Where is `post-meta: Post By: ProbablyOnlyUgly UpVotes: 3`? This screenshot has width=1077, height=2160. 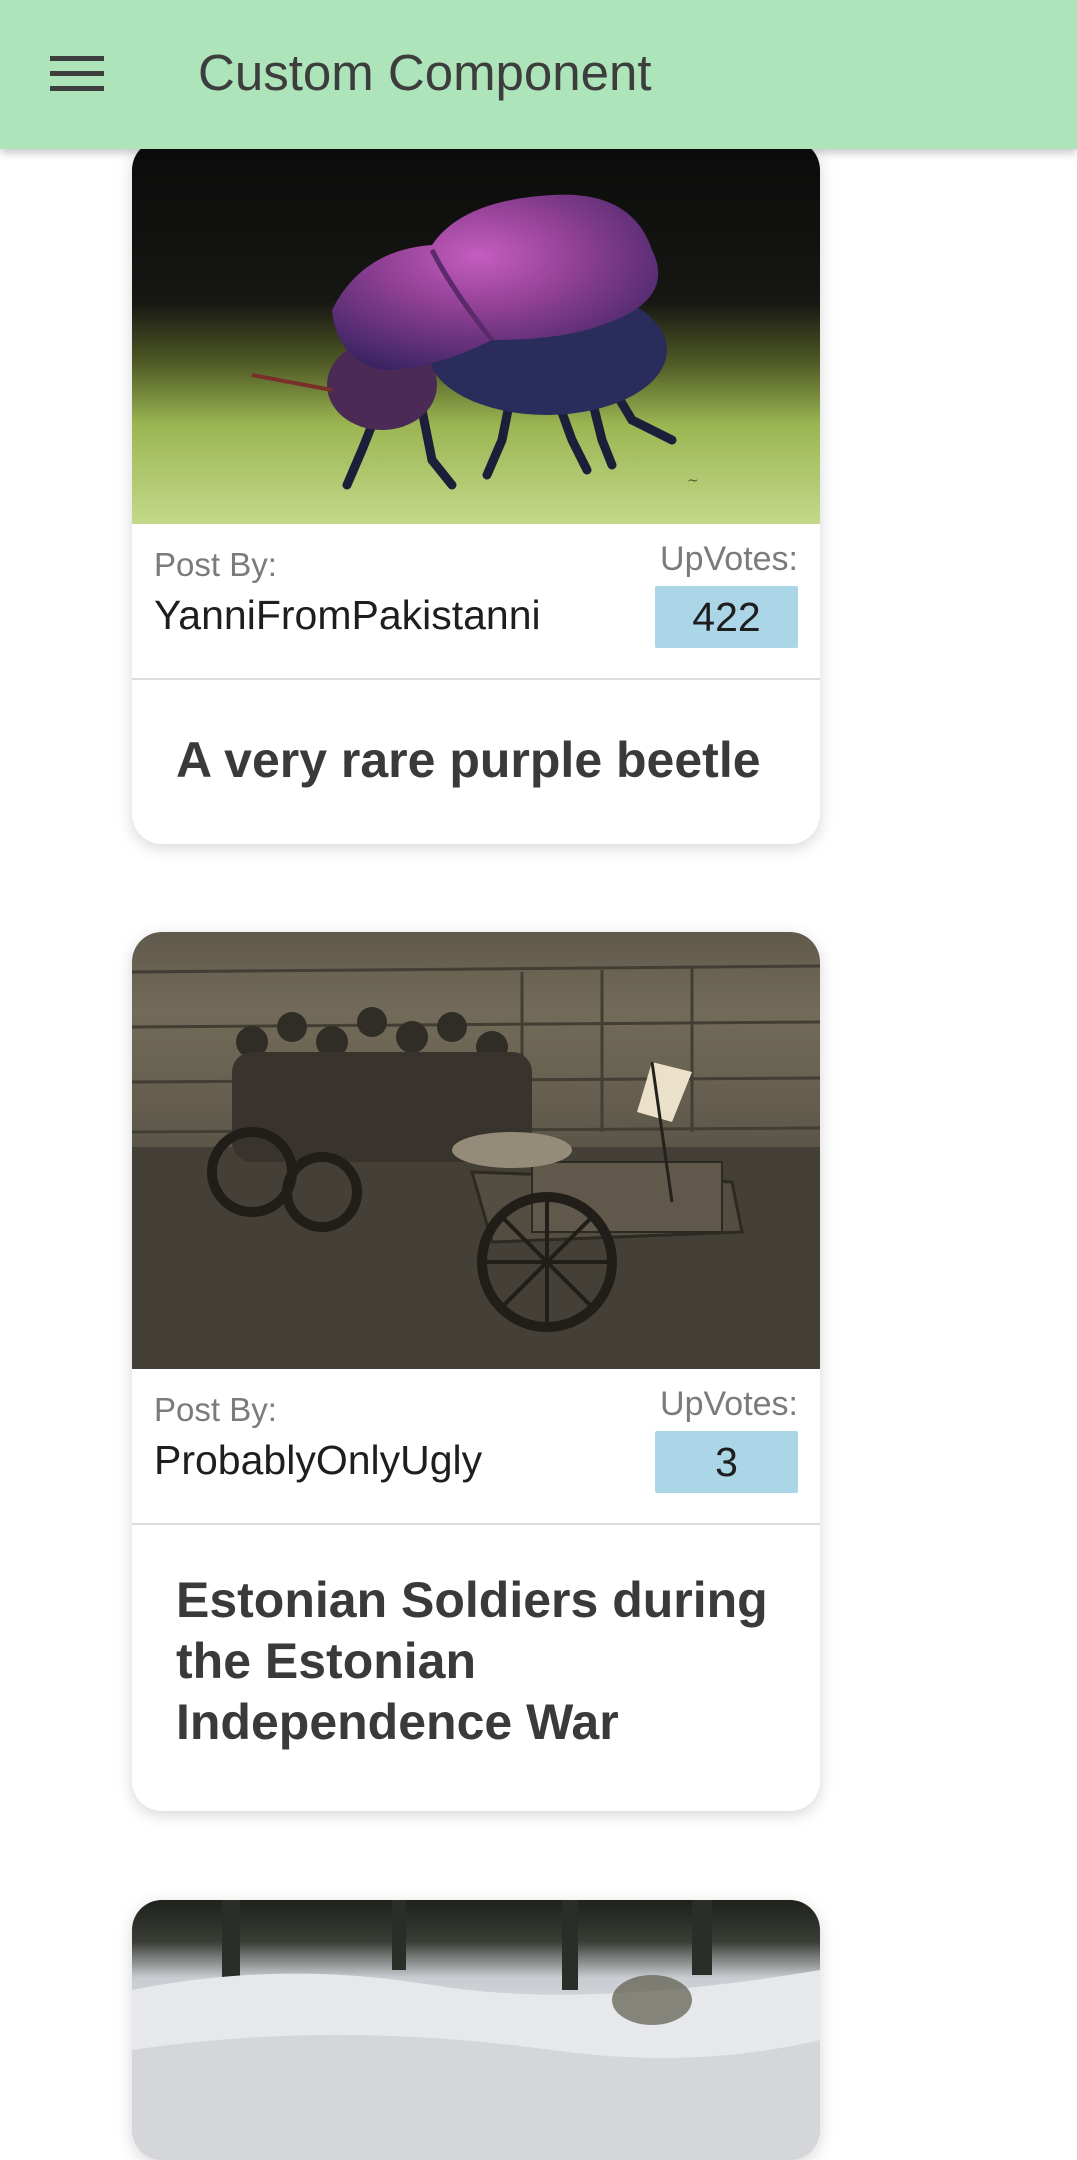 post-meta: Post By: ProbablyOnlyUgly UpVotes: 3 is located at coordinates (476, 1447).